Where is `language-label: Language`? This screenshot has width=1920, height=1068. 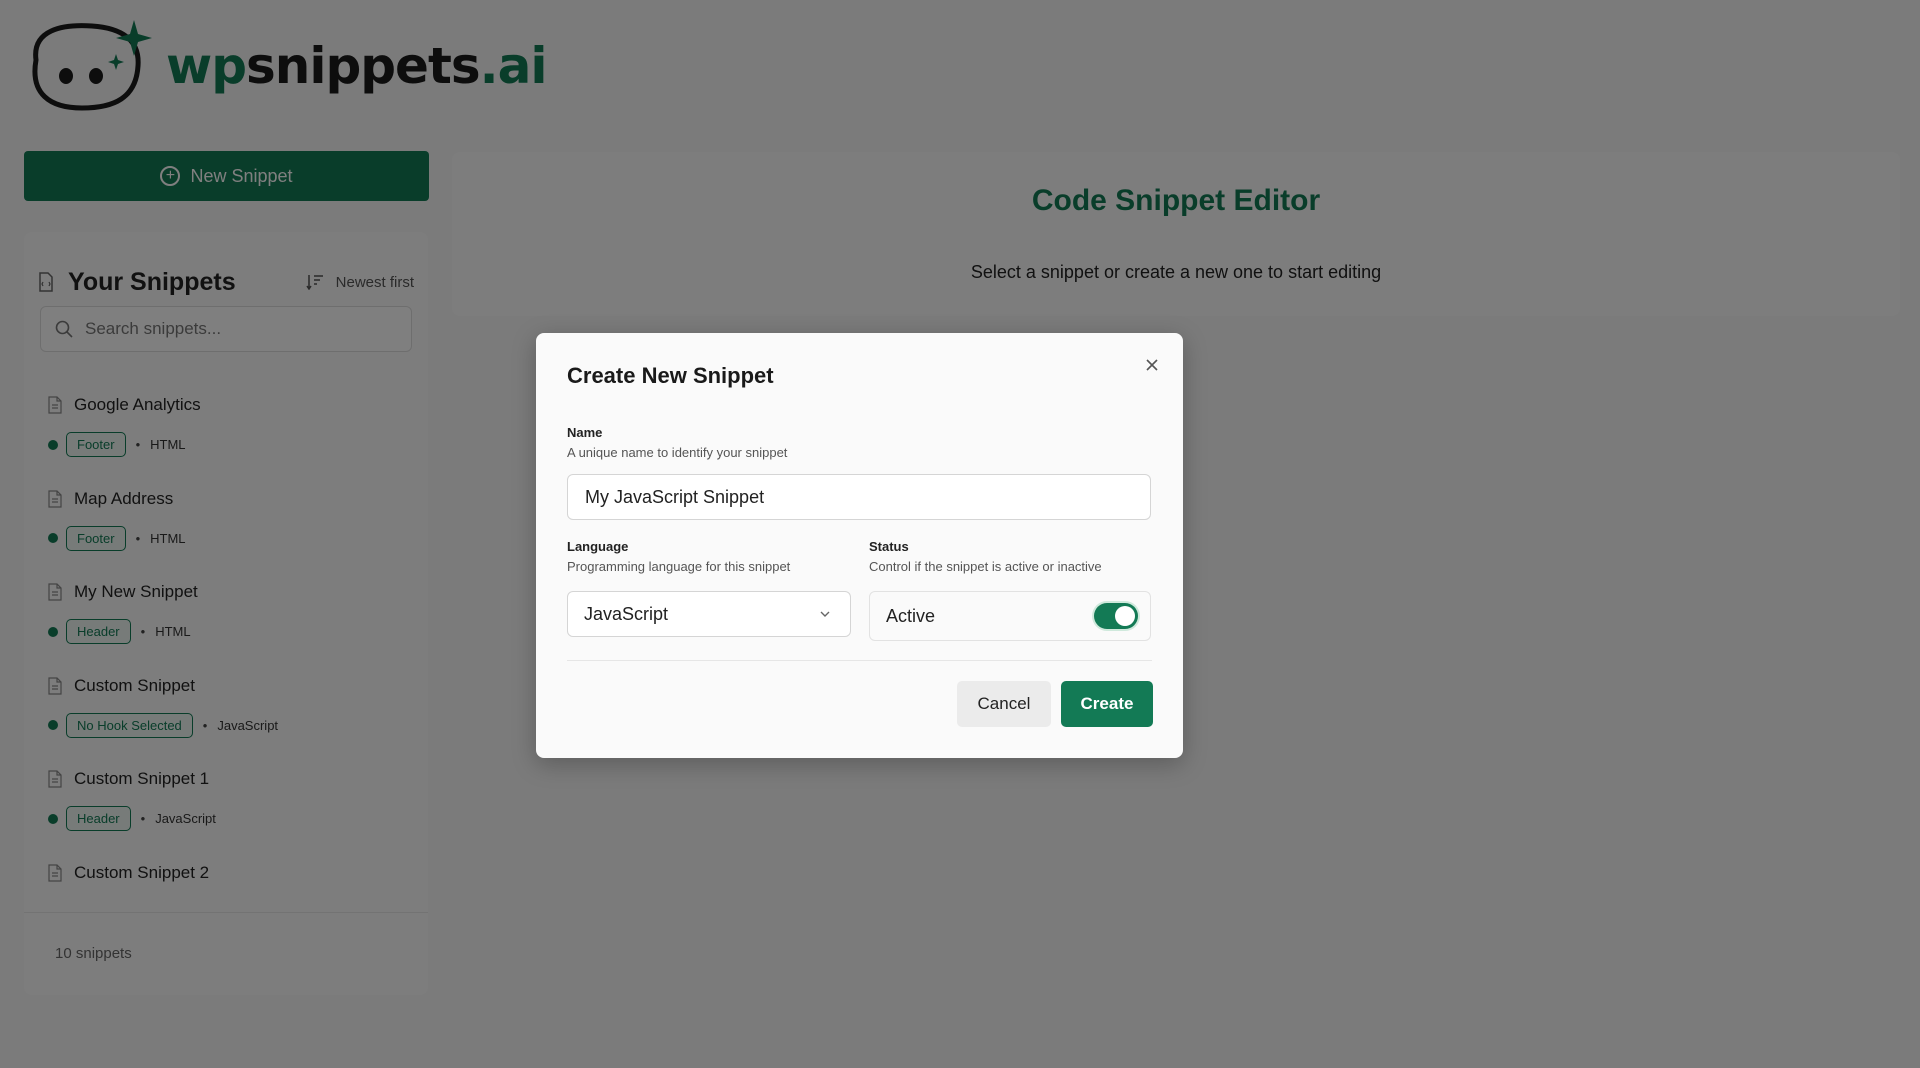
language-label: Language is located at coordinates (598, 546).